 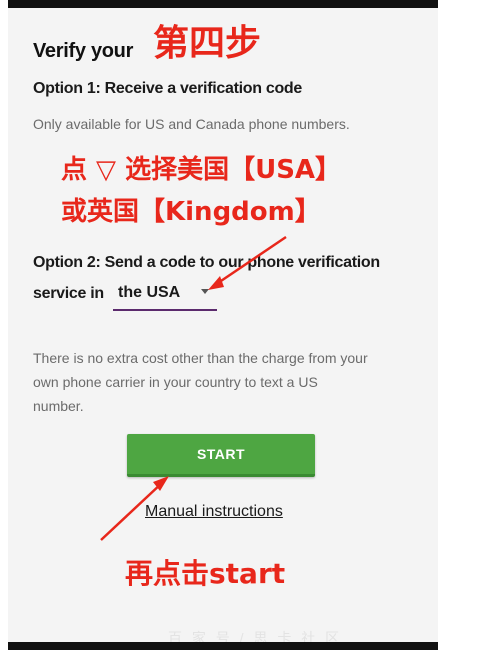 I want to click on annotation-select-country: 点 ▽ 选择美国【USA】, so click(x=201, y=170).